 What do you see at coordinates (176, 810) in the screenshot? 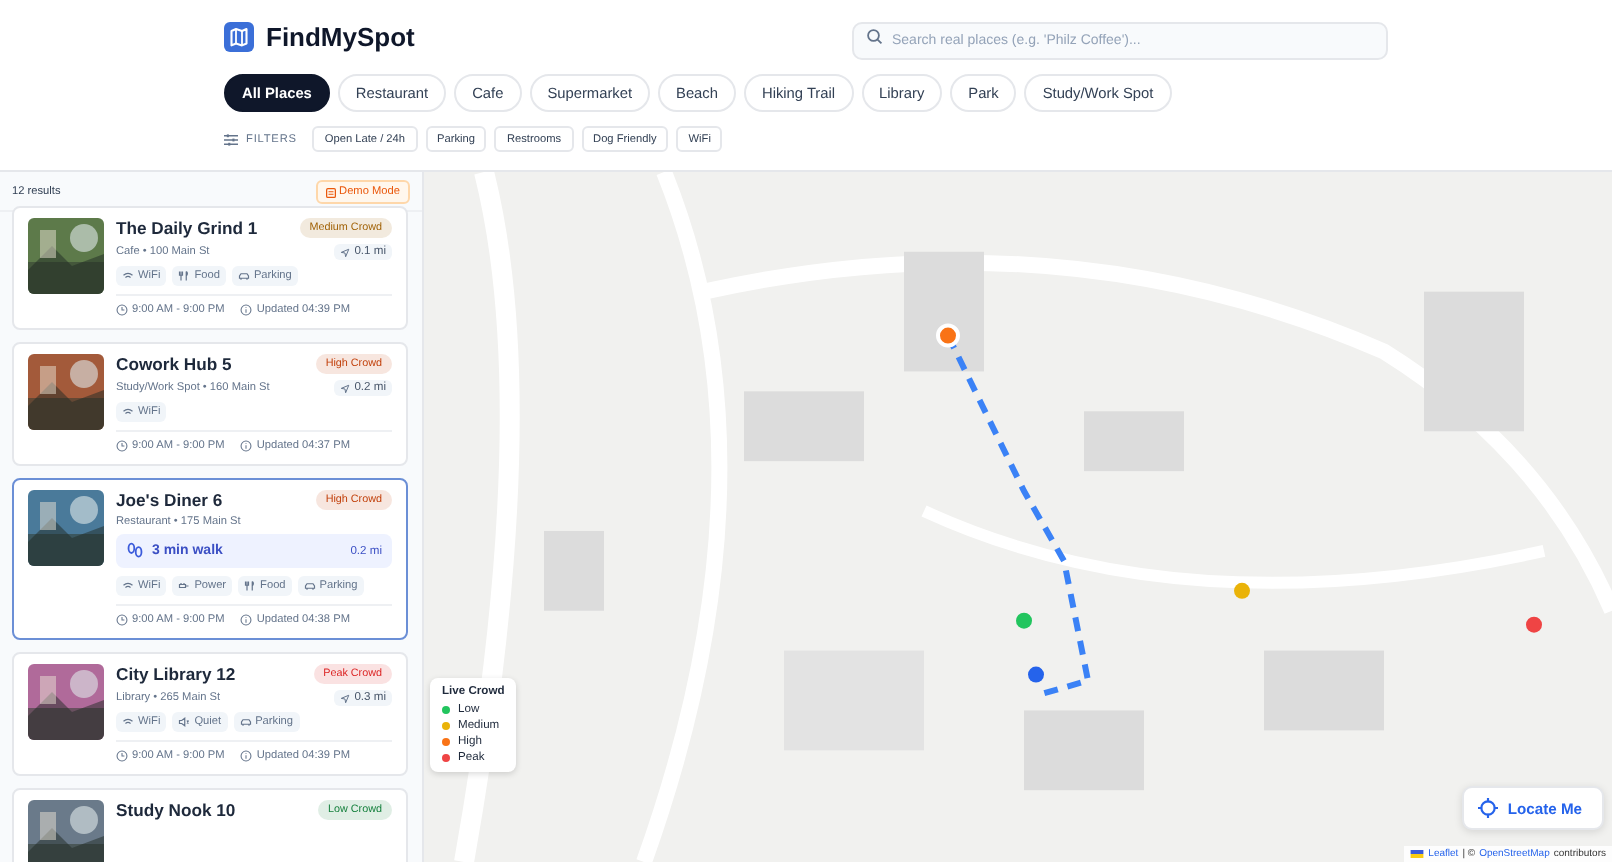
I see `place-name: Study Nook 10` at bounding box center [176, 810].